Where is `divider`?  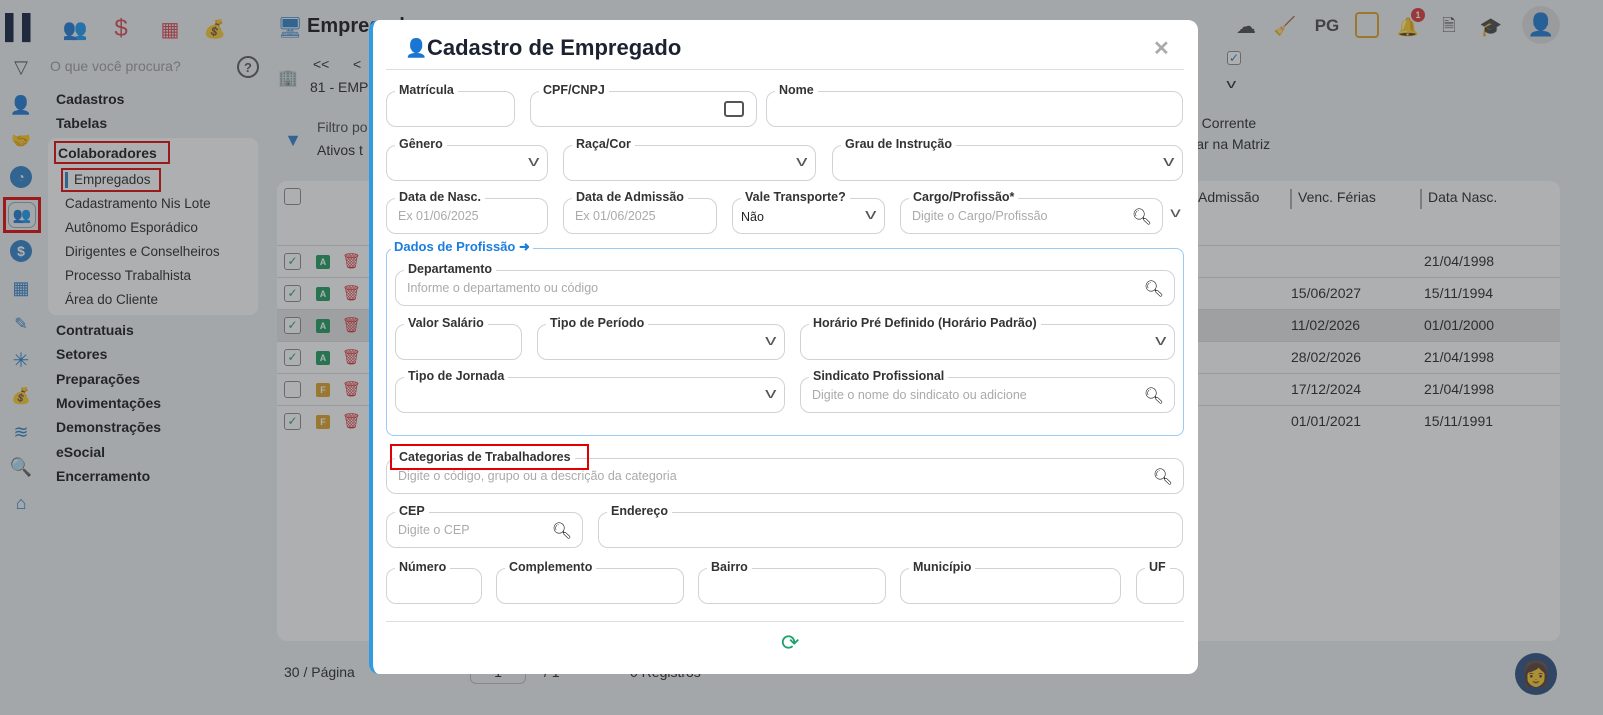
divider is located at coordinates (785, 69).